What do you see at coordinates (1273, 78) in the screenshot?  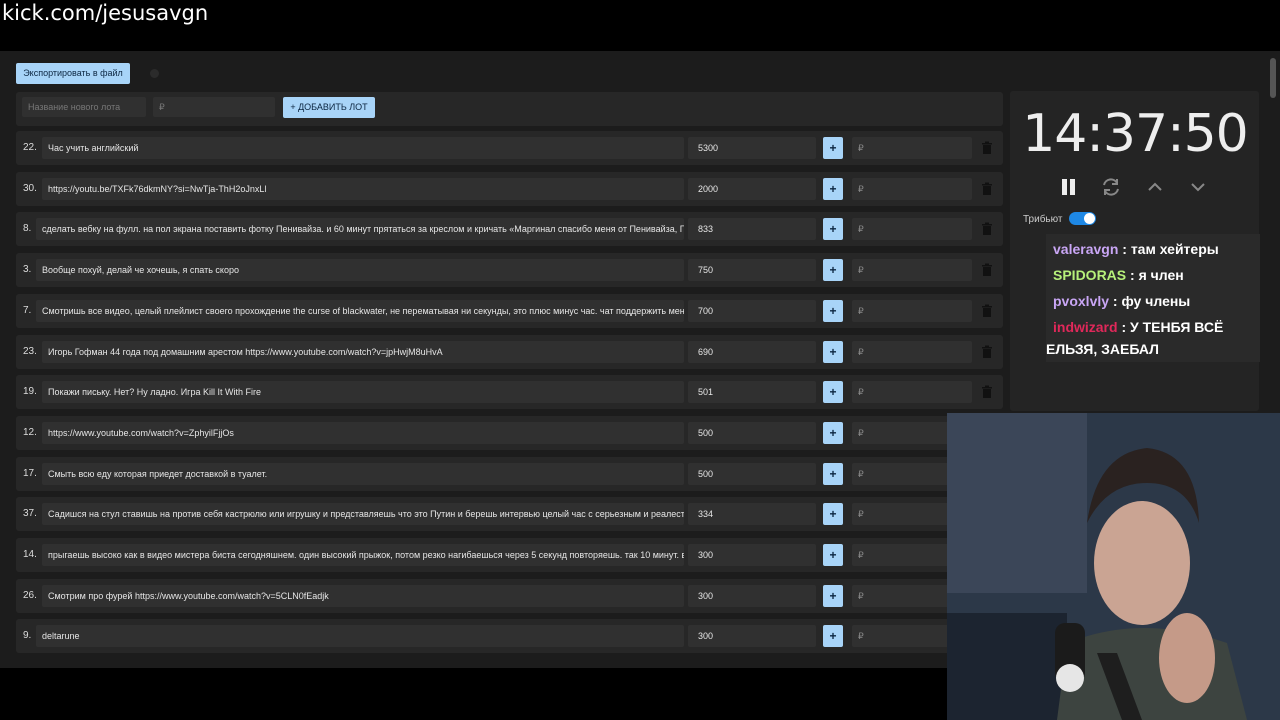 I see `scrollbar` at bounding box center [1273, 78].